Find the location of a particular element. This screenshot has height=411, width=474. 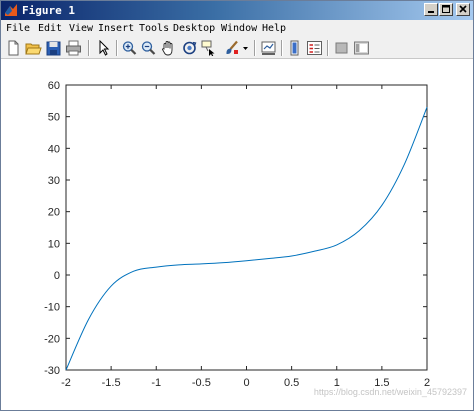

minimize-button is located at coordinates (431, 9).